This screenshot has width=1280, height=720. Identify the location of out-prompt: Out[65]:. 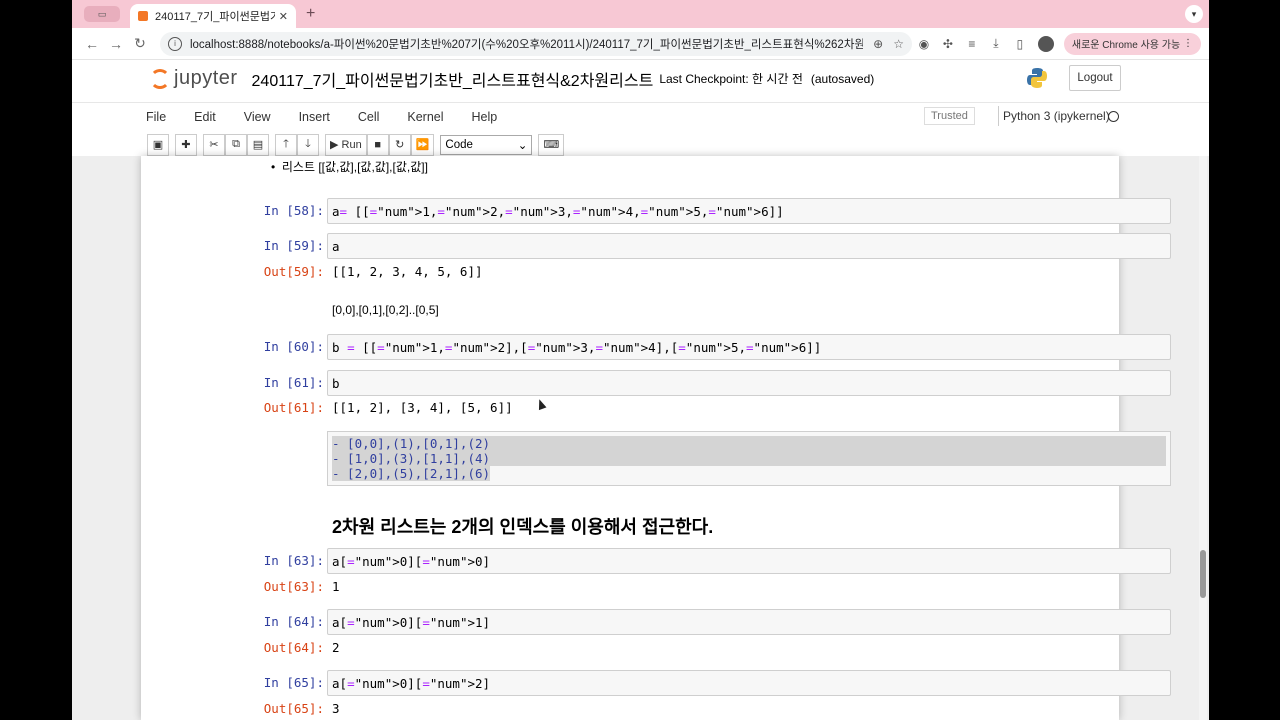
(293, 708).